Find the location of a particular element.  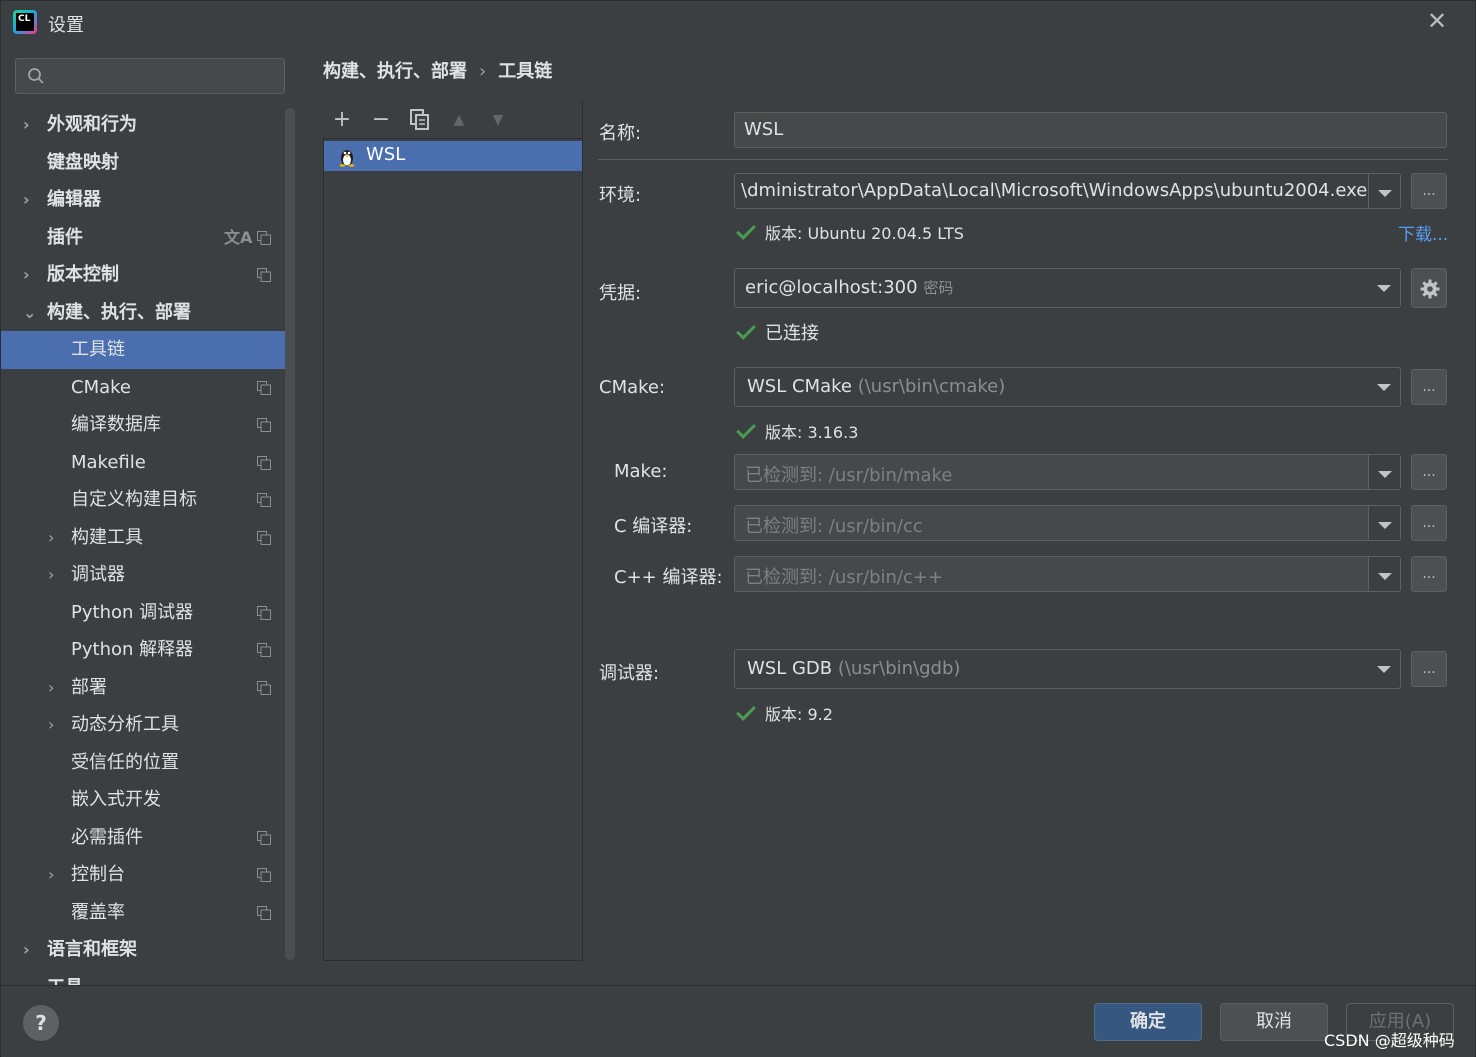

make-label: Make: is located at coordinates (641, 471).